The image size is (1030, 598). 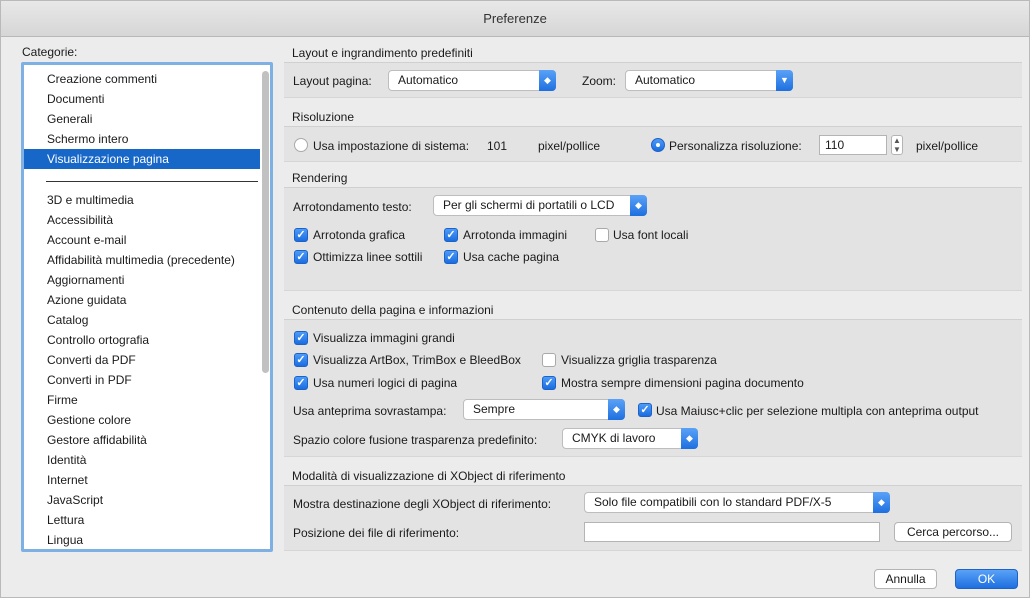 I want to click on category-item: Schermo intero, so click(x=142, y=139).